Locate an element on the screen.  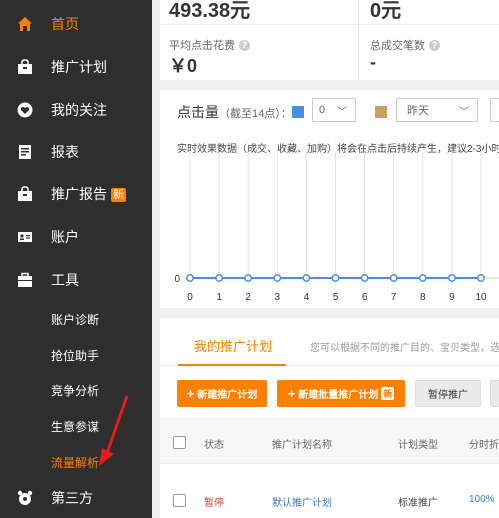
x-tick-label: 5 is located at coordinates (336, 297).